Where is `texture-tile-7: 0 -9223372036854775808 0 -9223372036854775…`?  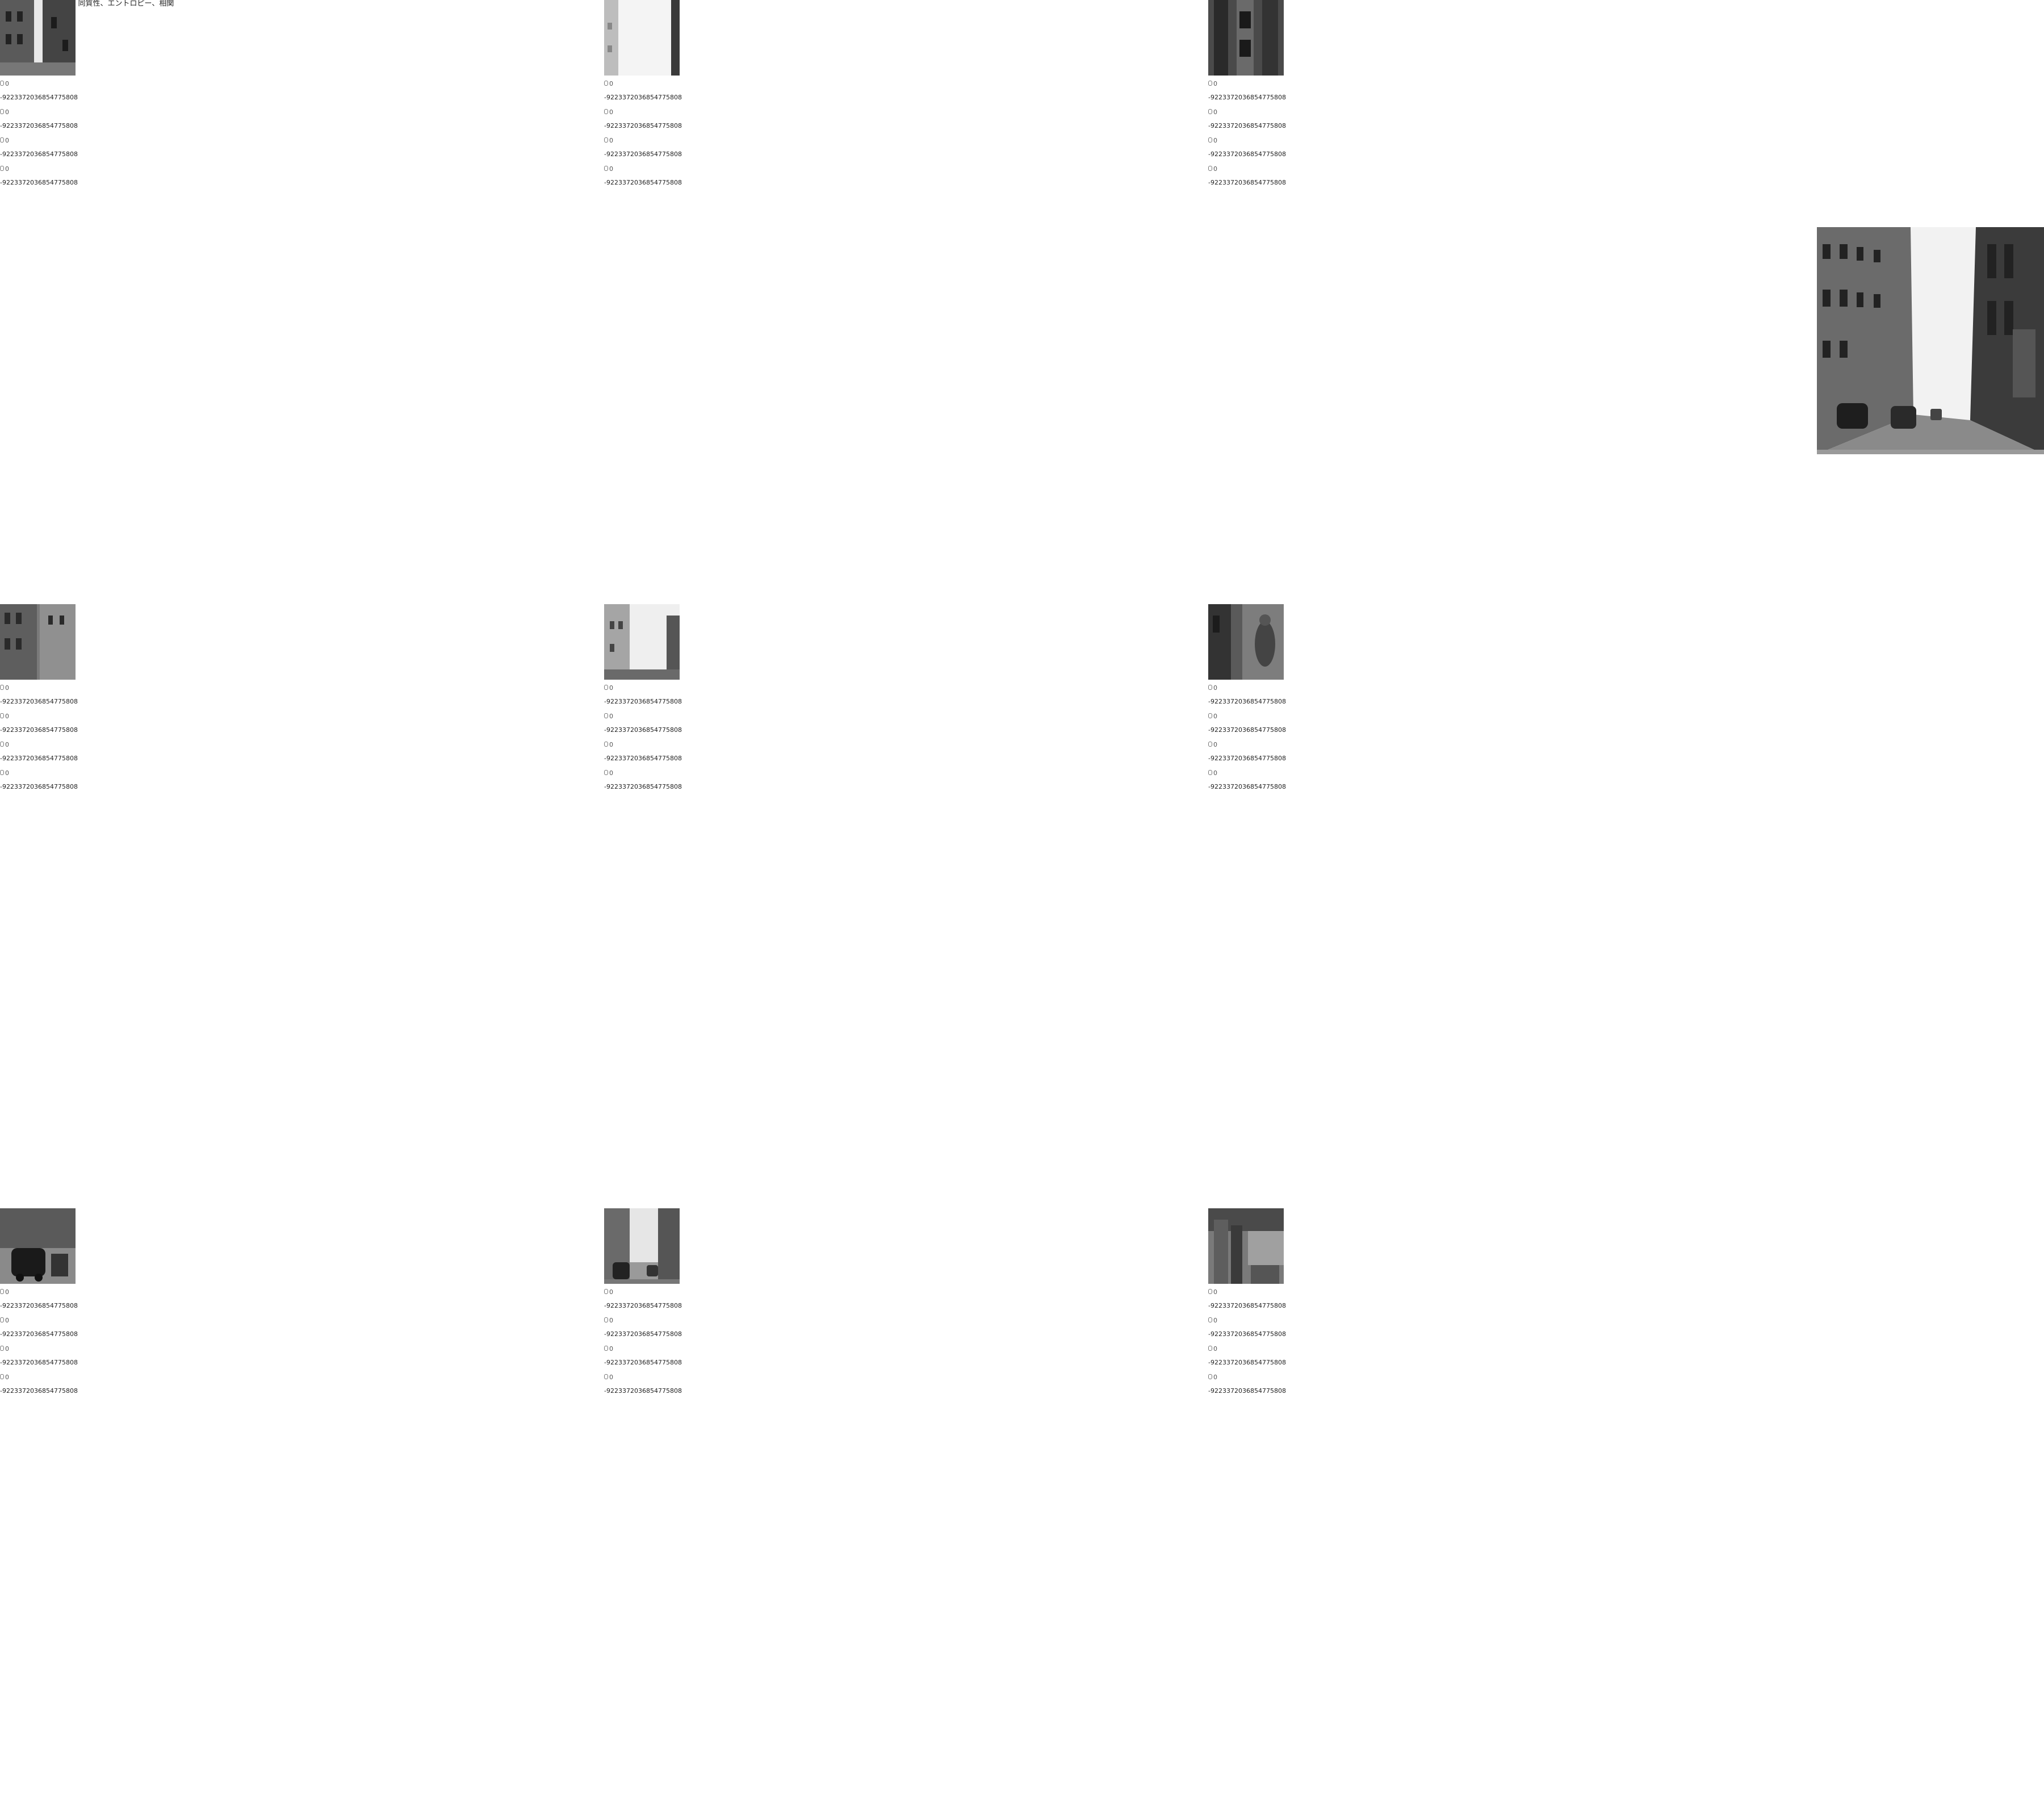 texture-tile-7: 0 -9223372036854775808 0 -9223372036854775… is located at coordinates (68, 1305).